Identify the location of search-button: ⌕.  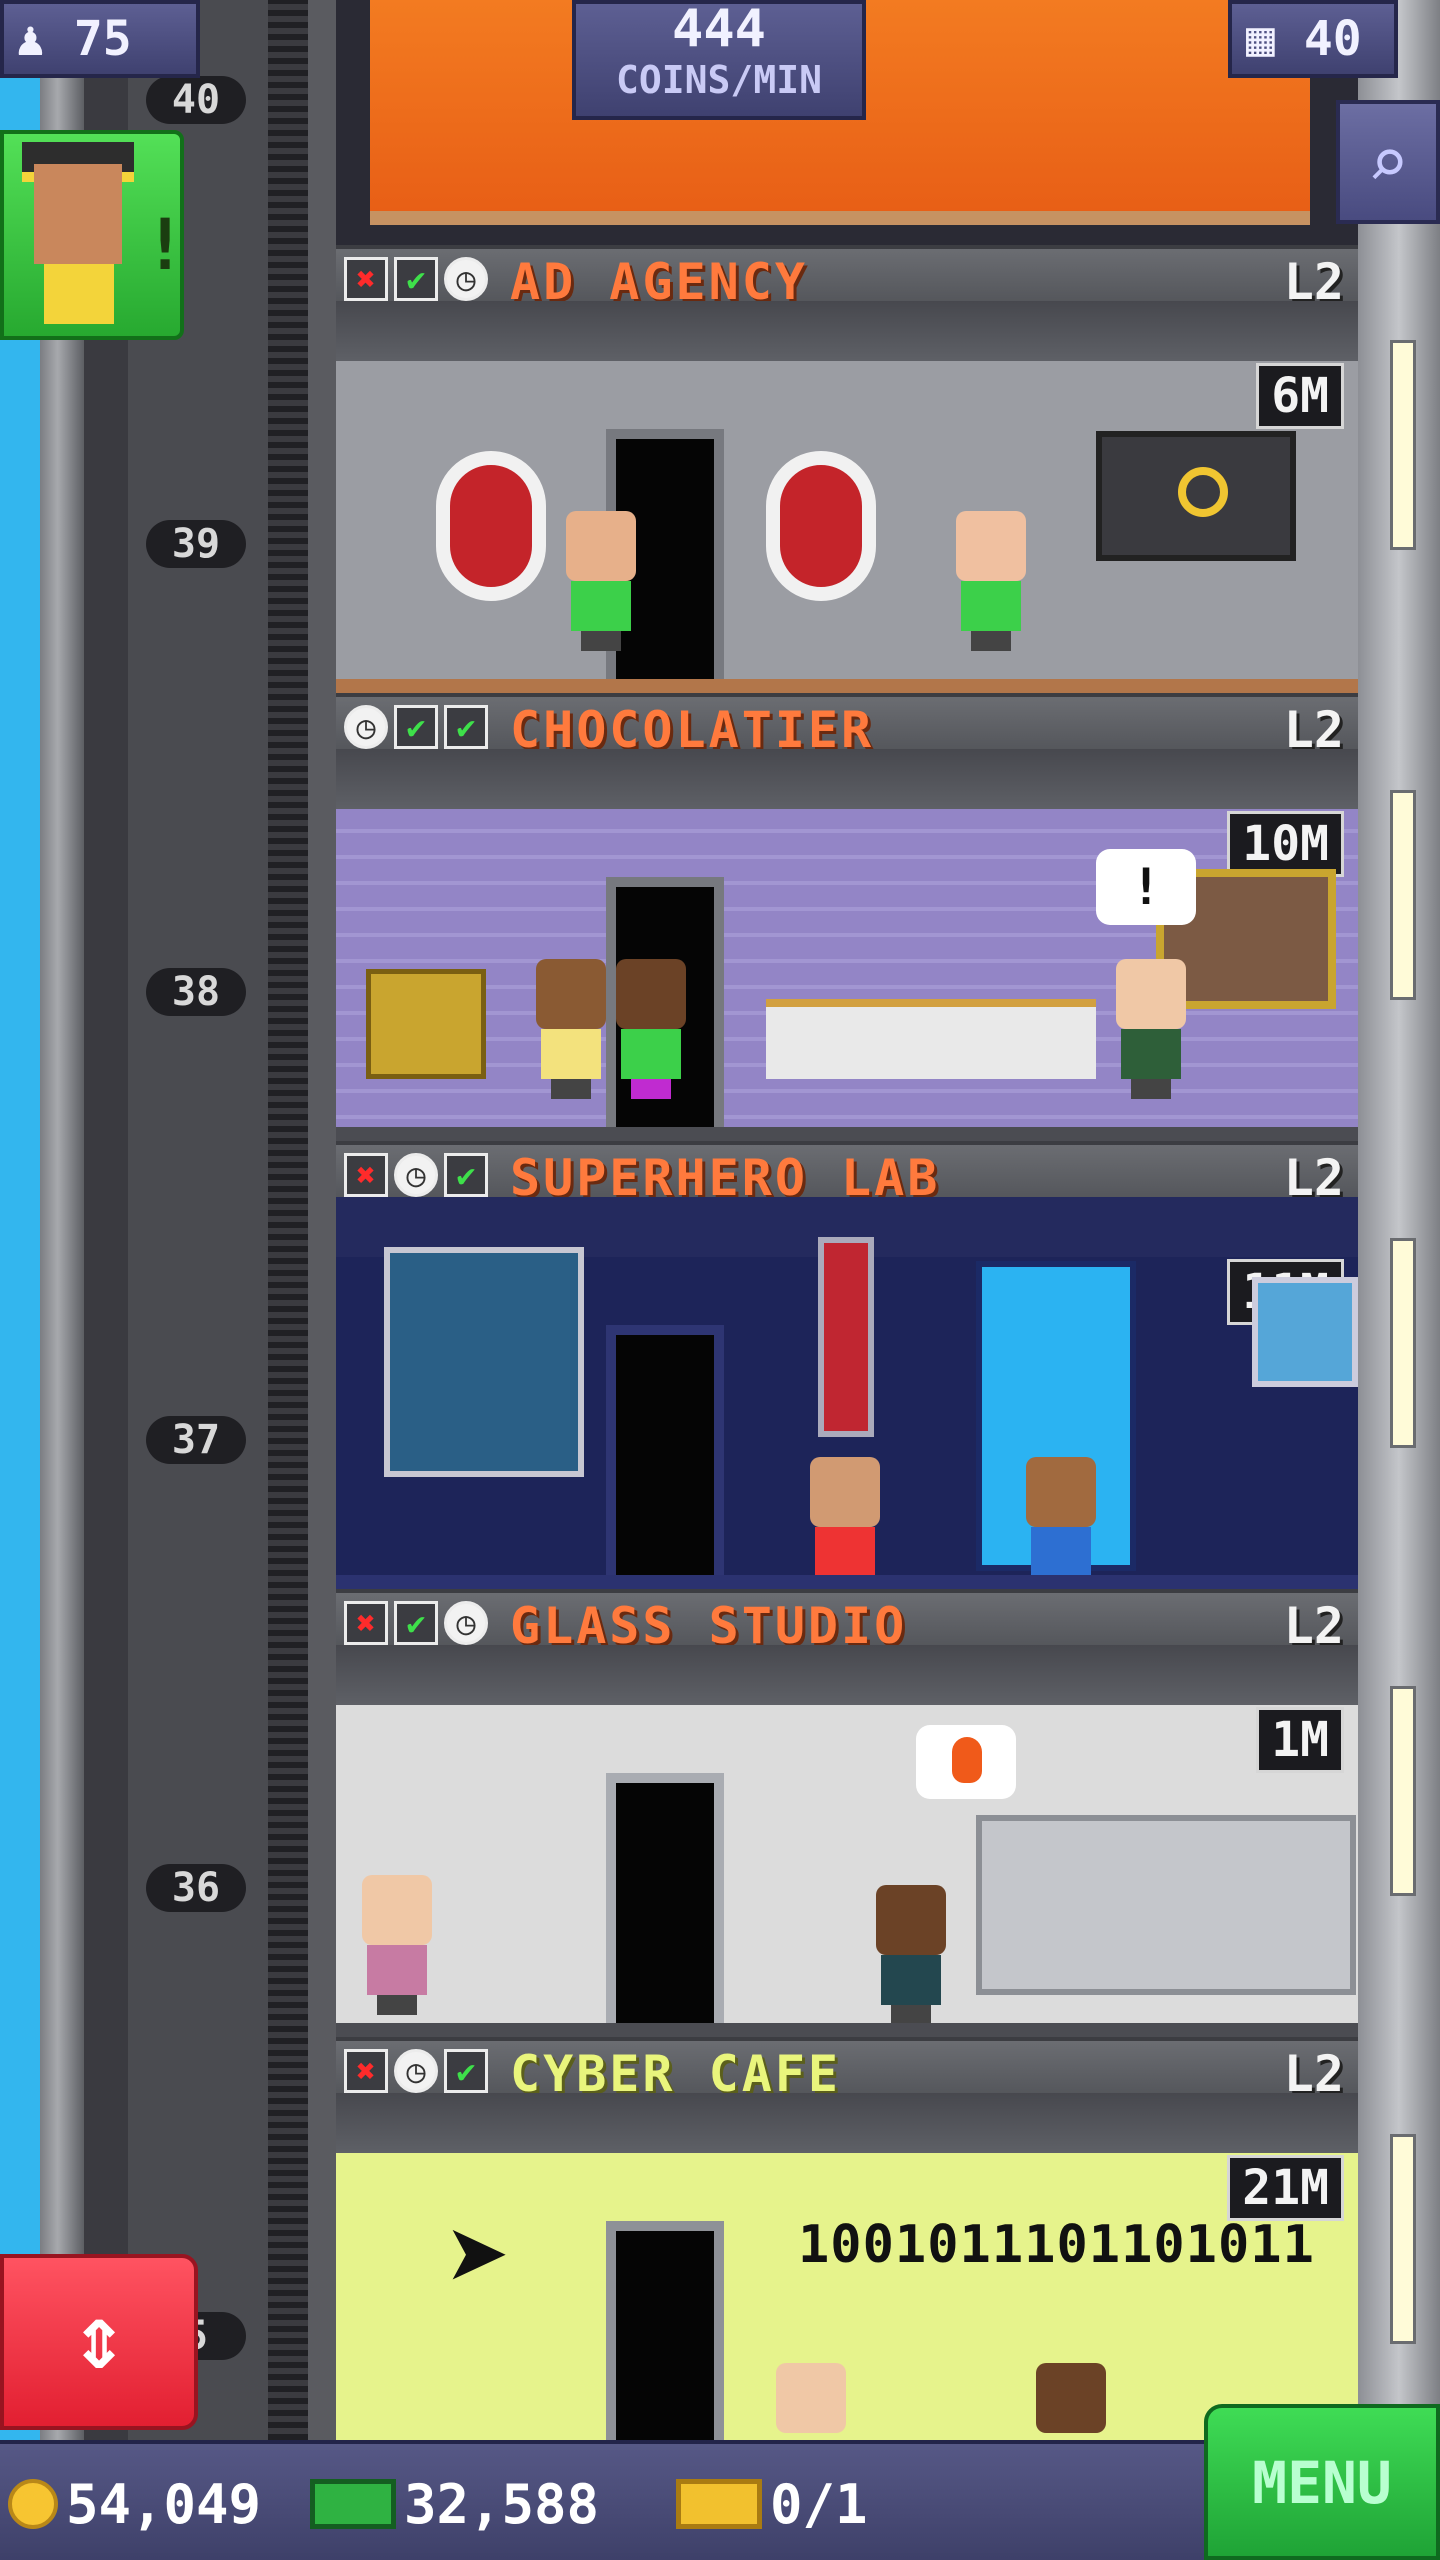
(1388, 162).